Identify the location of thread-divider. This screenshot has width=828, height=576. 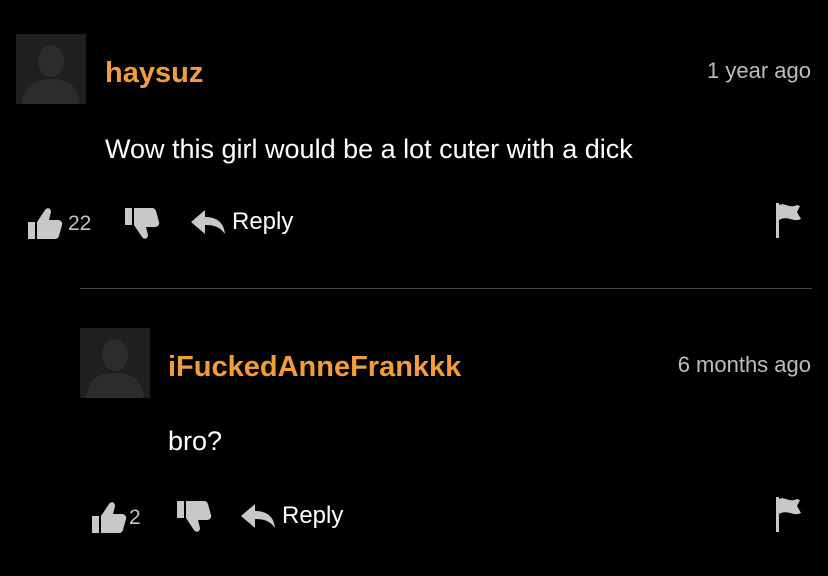
(446, 288).